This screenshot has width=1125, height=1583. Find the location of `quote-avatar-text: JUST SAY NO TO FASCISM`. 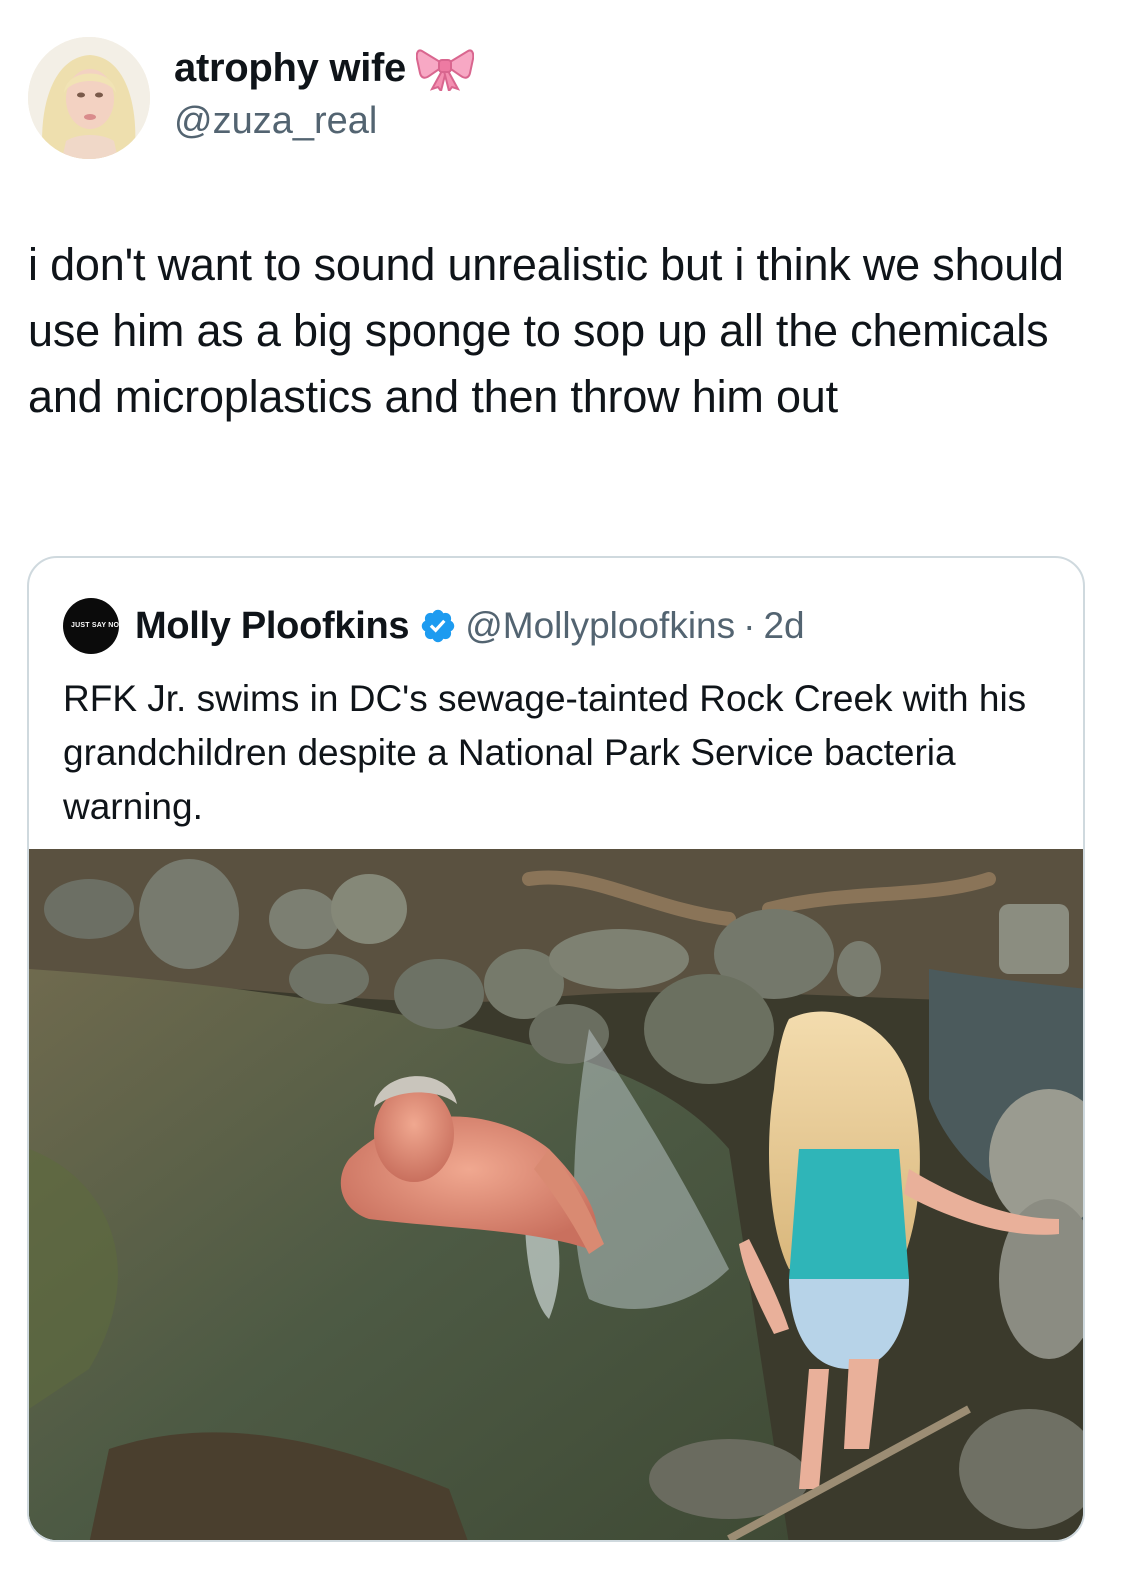

quote-avatar-text: JUST SAY NO TO FASCISM is located at coordinates (118, 625).